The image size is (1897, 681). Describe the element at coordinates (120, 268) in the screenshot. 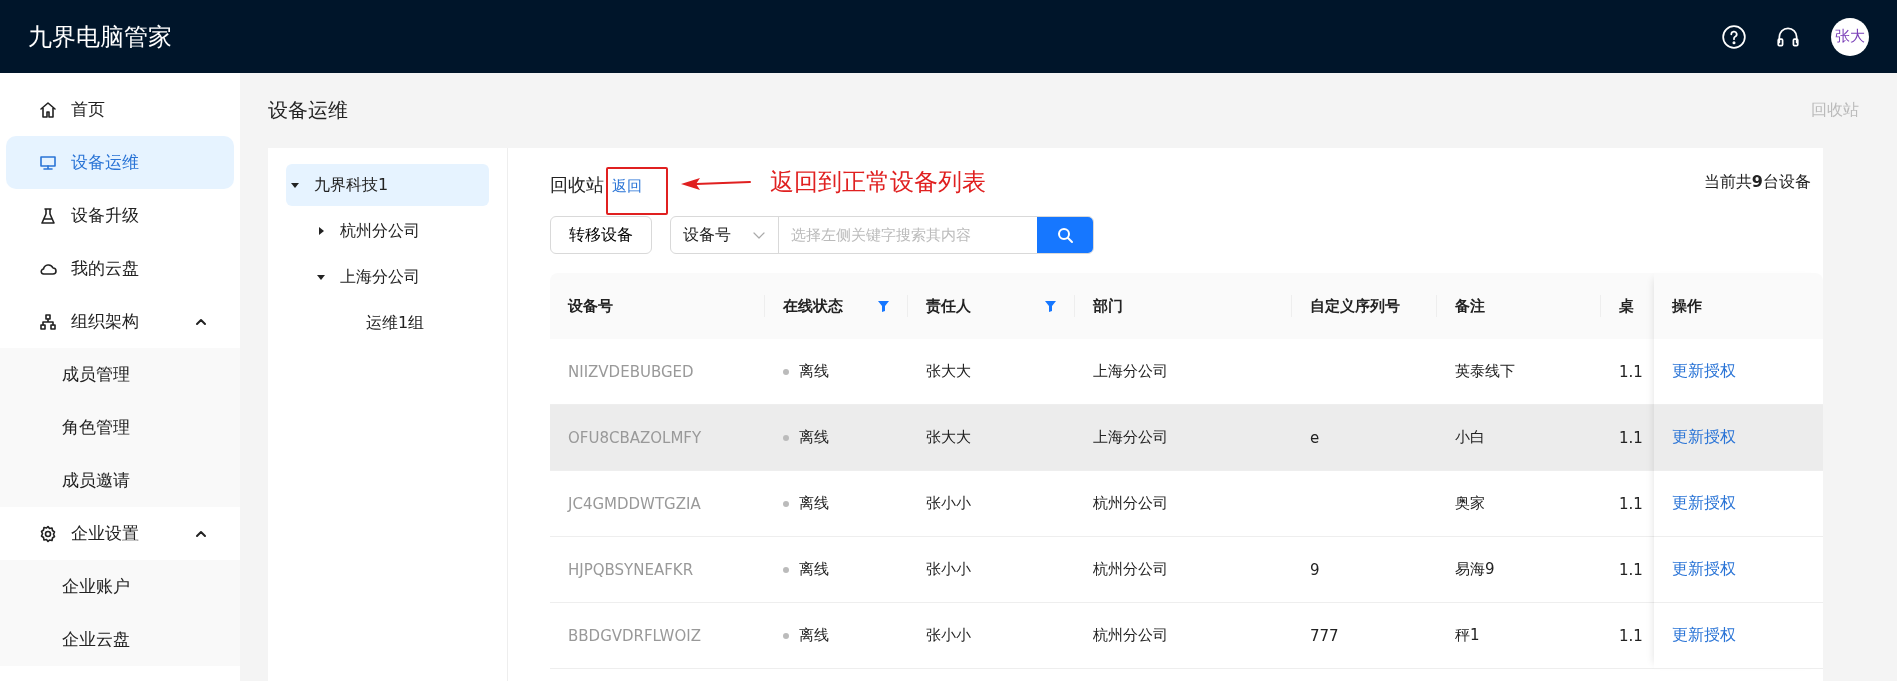

I see `sidebar-item: 我的云盘` at that location.